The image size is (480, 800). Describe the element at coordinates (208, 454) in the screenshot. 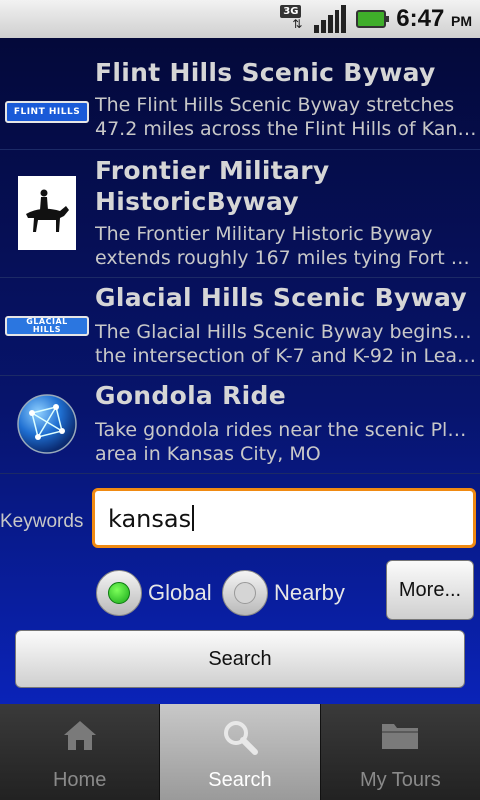

I see `item-desc-line: area in Kansas City, MO` at that location.